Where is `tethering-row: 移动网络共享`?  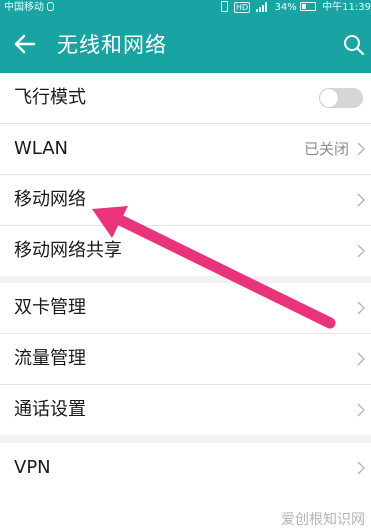
tethering-row: 移动网络共享 is located at coordinates (185, 251).